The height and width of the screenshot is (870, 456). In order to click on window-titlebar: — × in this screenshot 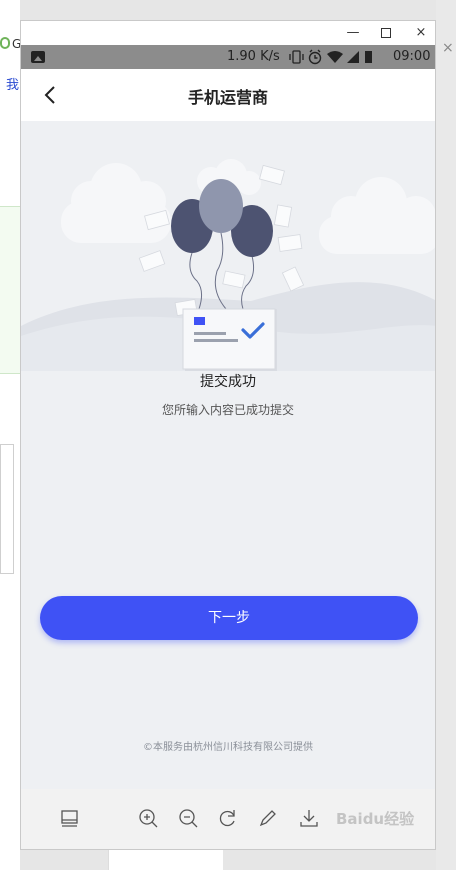, I will do `click(228, 33)`.